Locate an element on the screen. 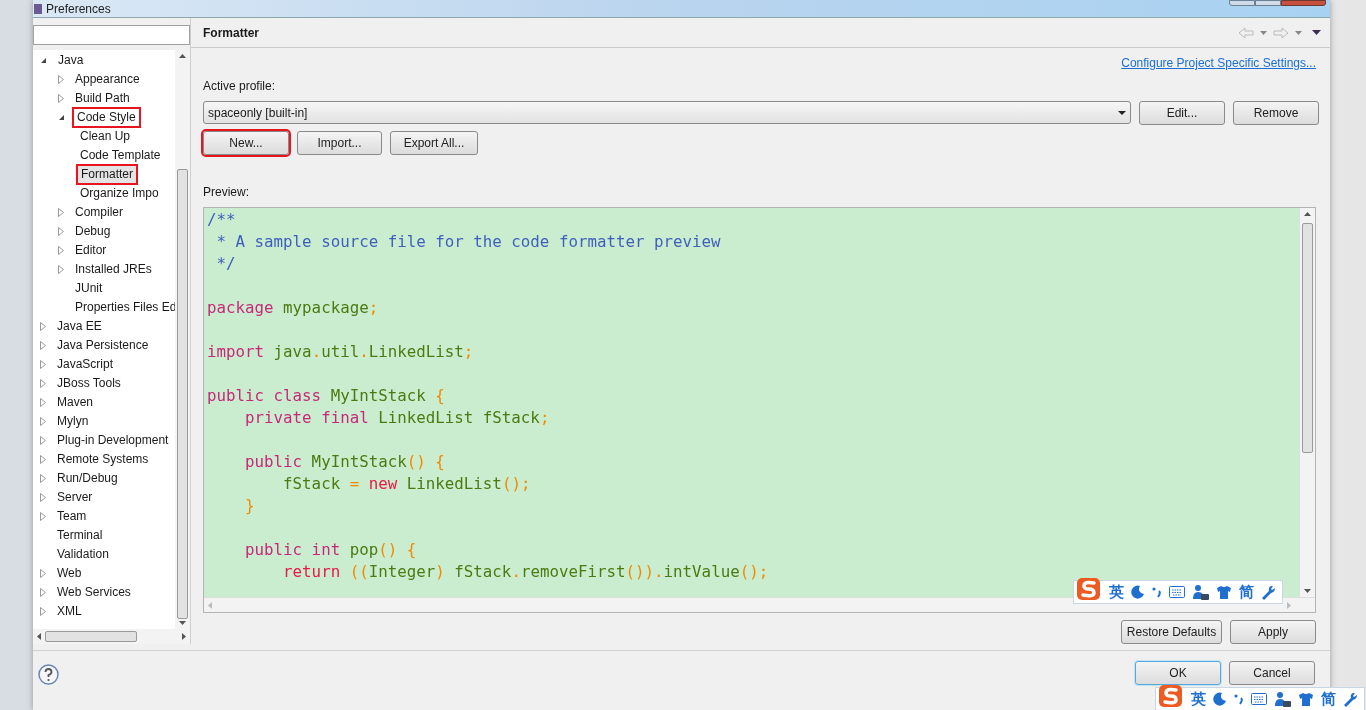 The height and width of the screenshot is (710, 1366). tree-item: Web Services is located at coordinates (104, 592).